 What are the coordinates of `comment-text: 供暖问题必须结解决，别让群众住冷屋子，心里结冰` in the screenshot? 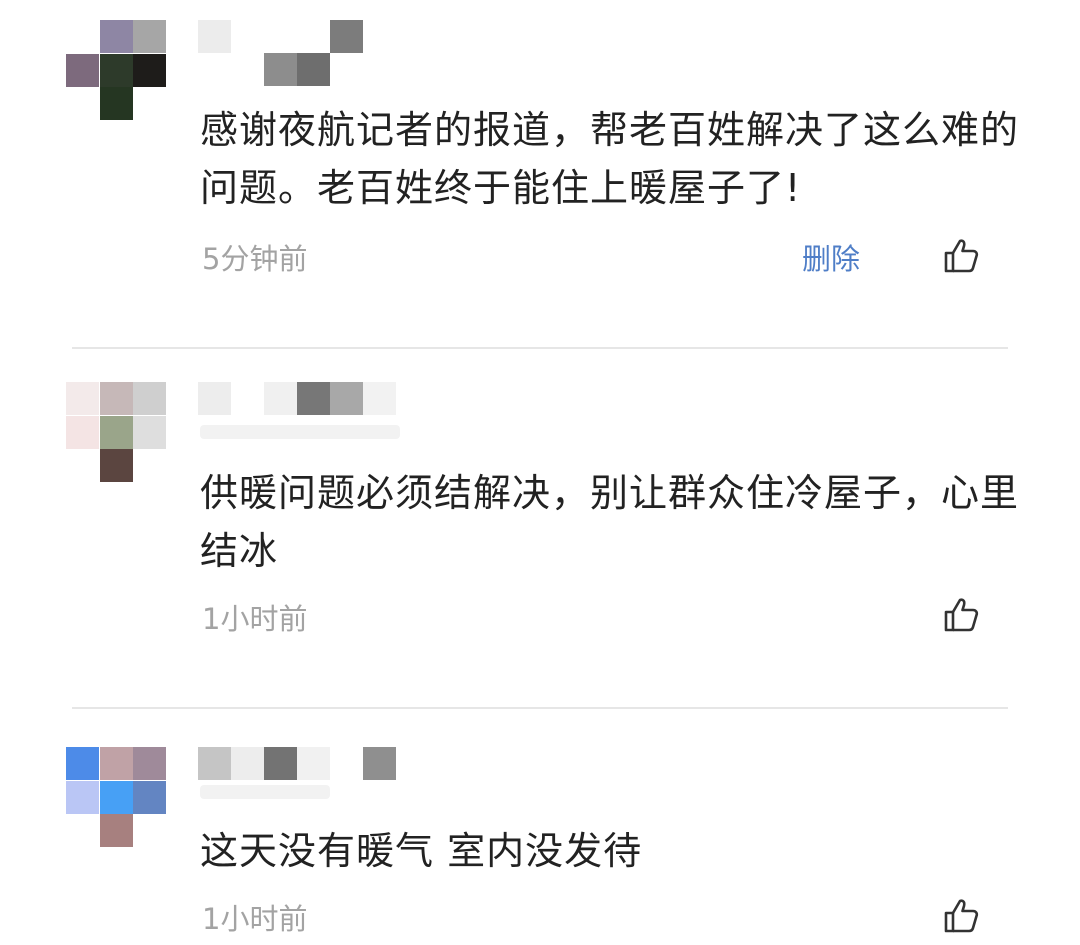 It's located at (610, 522).